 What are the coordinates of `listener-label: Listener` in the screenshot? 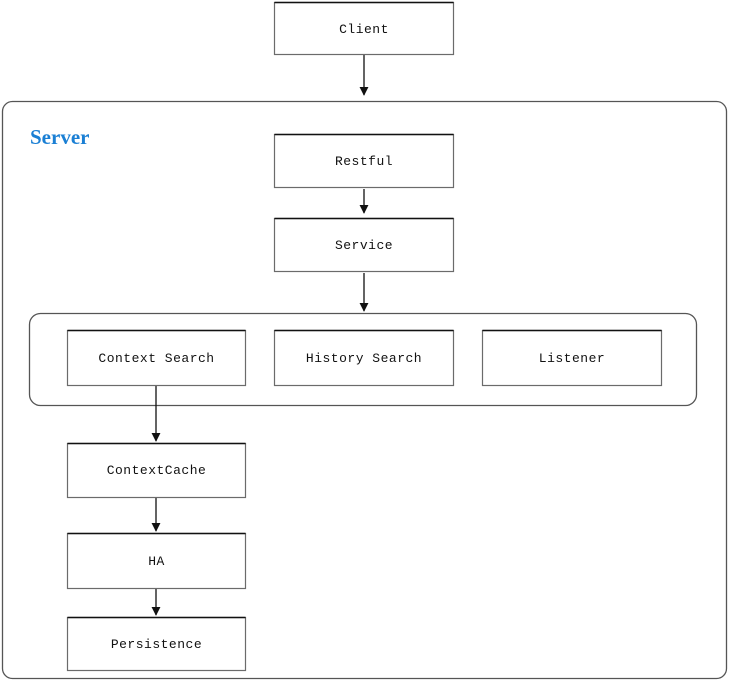 It's located at (572, 358).